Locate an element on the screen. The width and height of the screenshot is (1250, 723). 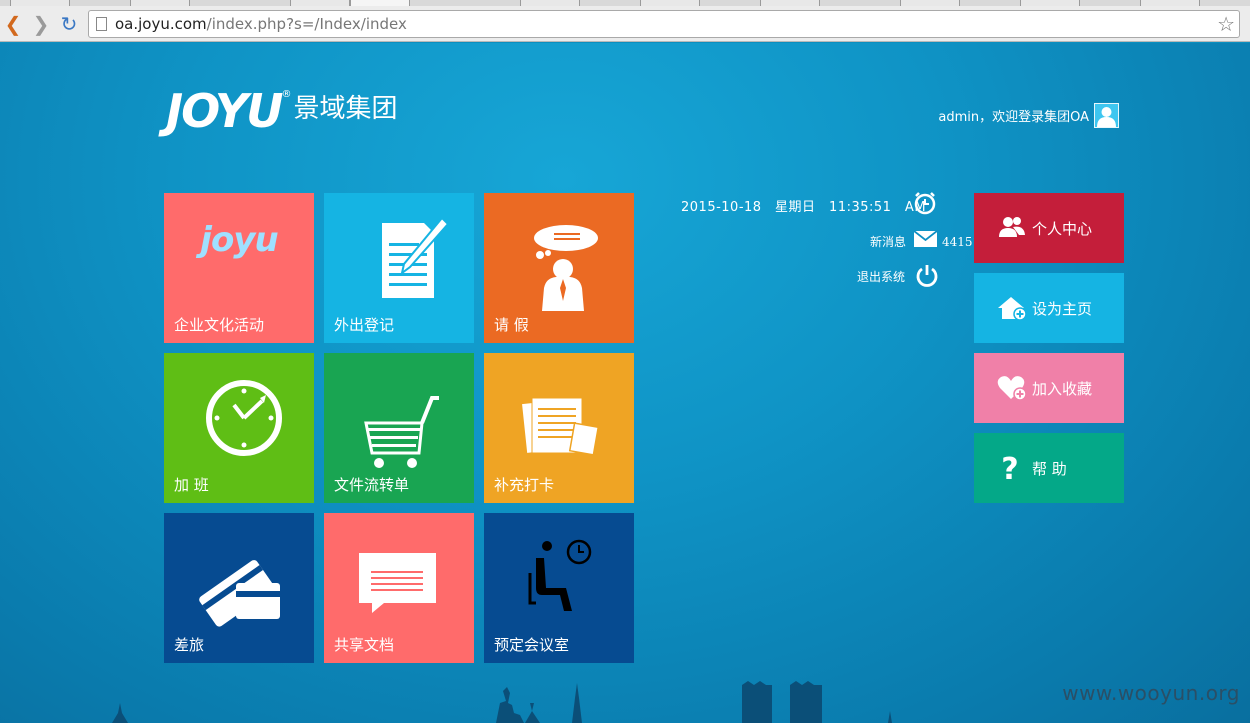
page-icon is located at coordinates (101, 24).